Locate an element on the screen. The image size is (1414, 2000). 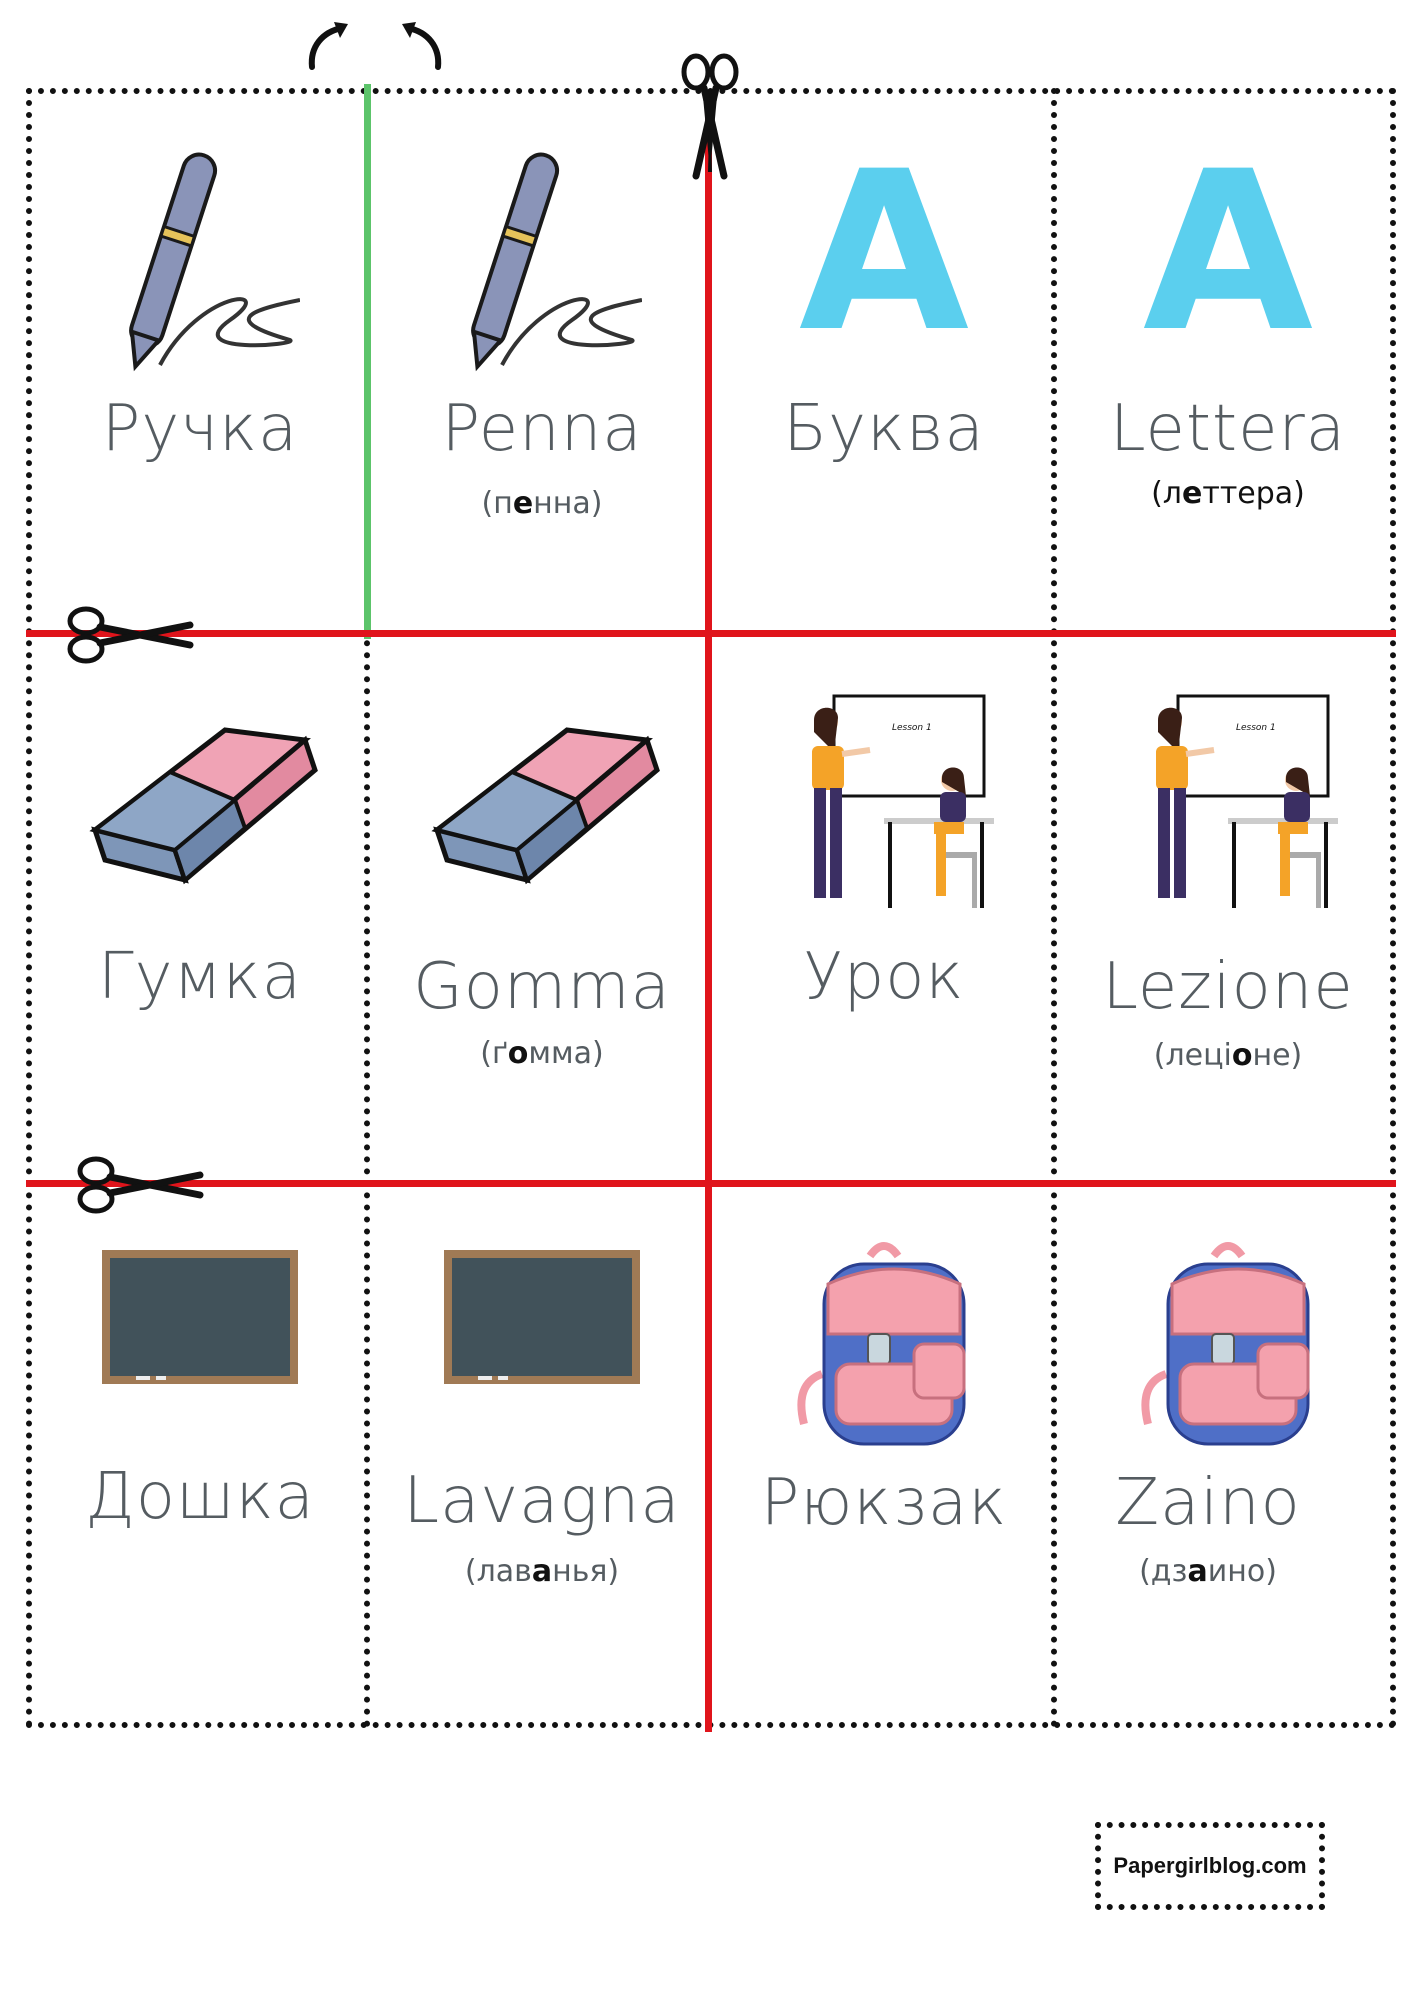
flashcard: Lesson 1 Урок is located at coordinates (884, 912).